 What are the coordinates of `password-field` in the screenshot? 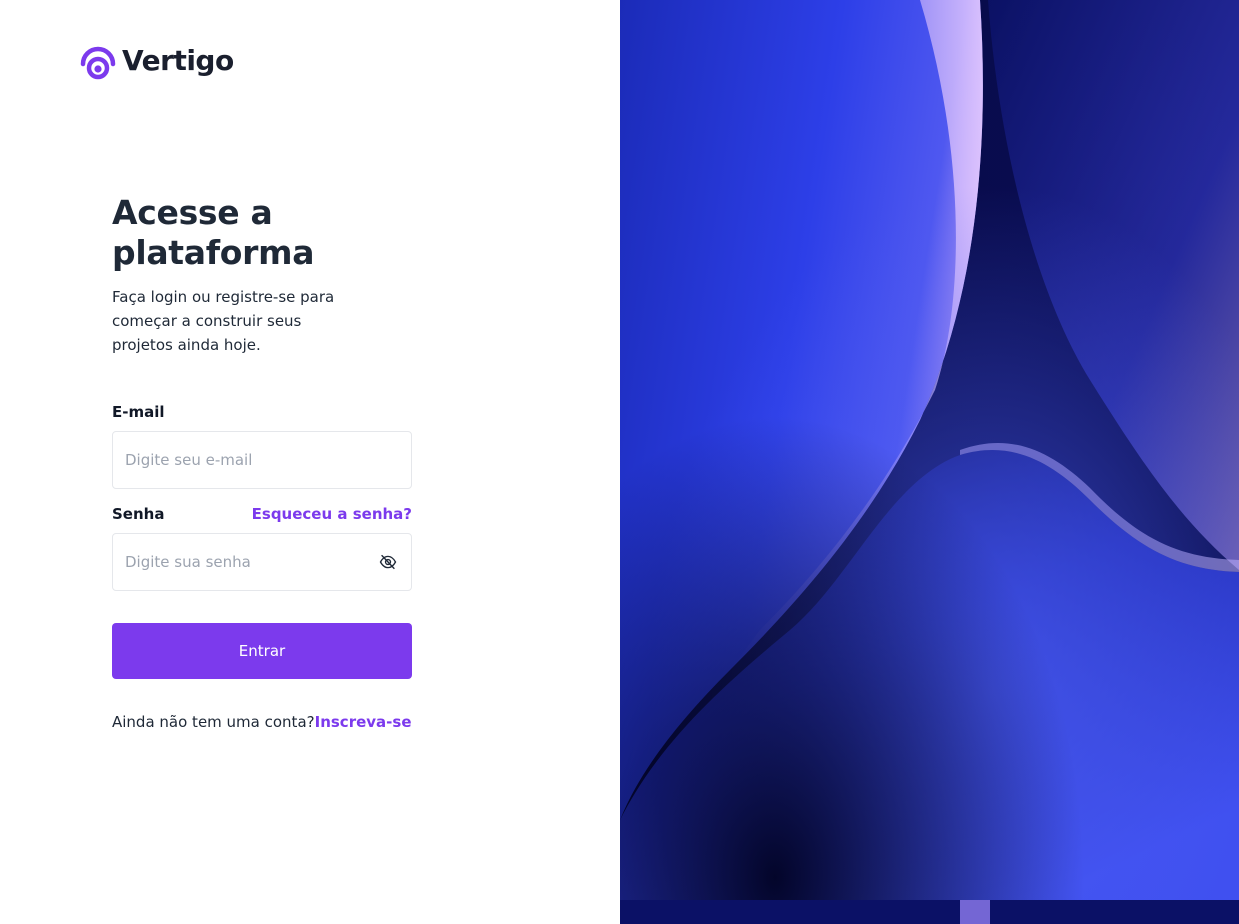 It's located at (262, 562).